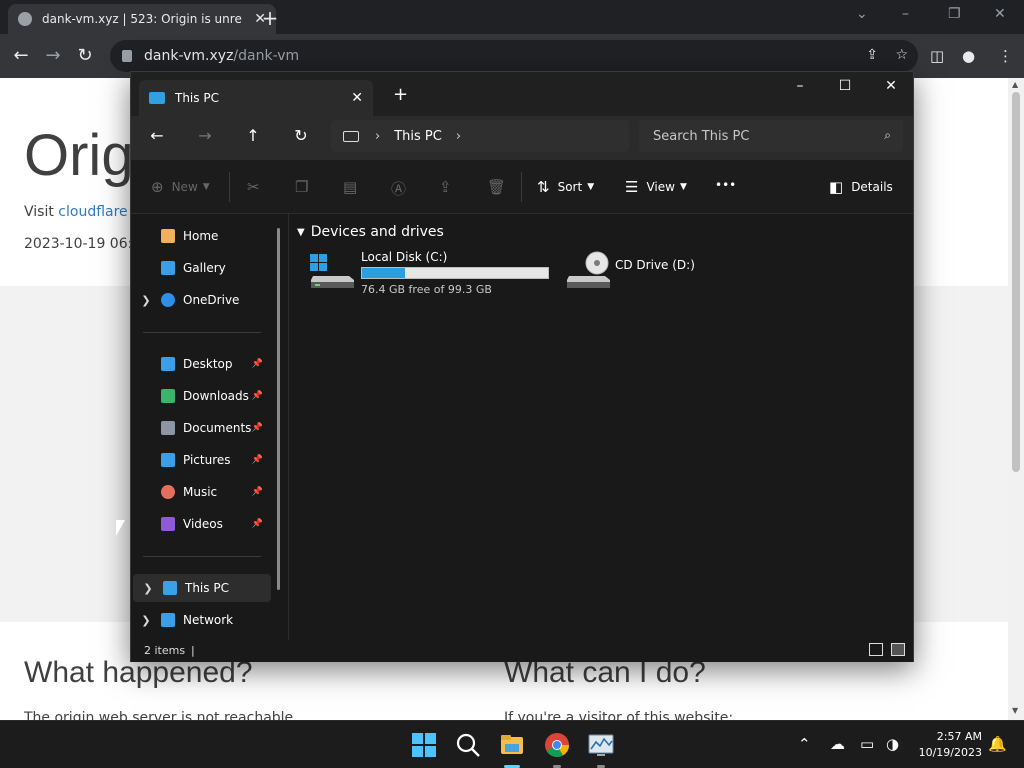  Describe the element at coordinates (876, 649) in the screenshot. I see `details-view-icon` at that location.